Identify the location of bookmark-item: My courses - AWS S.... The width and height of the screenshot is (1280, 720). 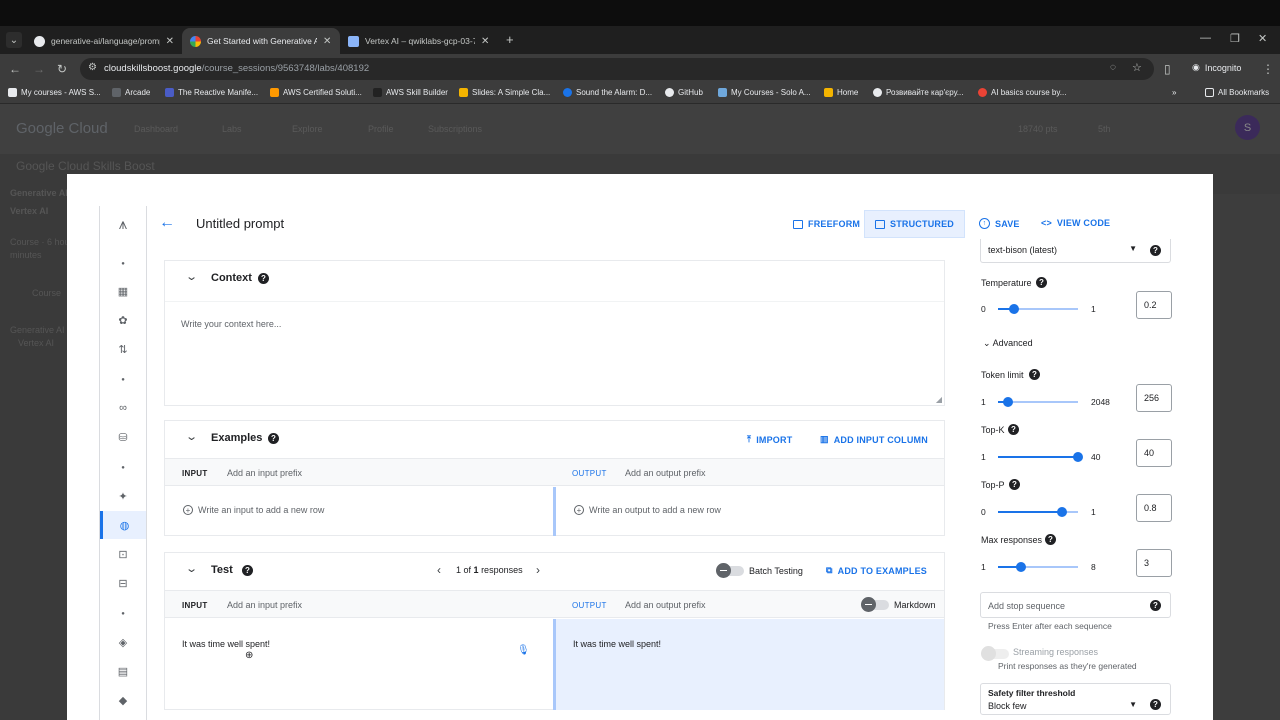
(54, 92).